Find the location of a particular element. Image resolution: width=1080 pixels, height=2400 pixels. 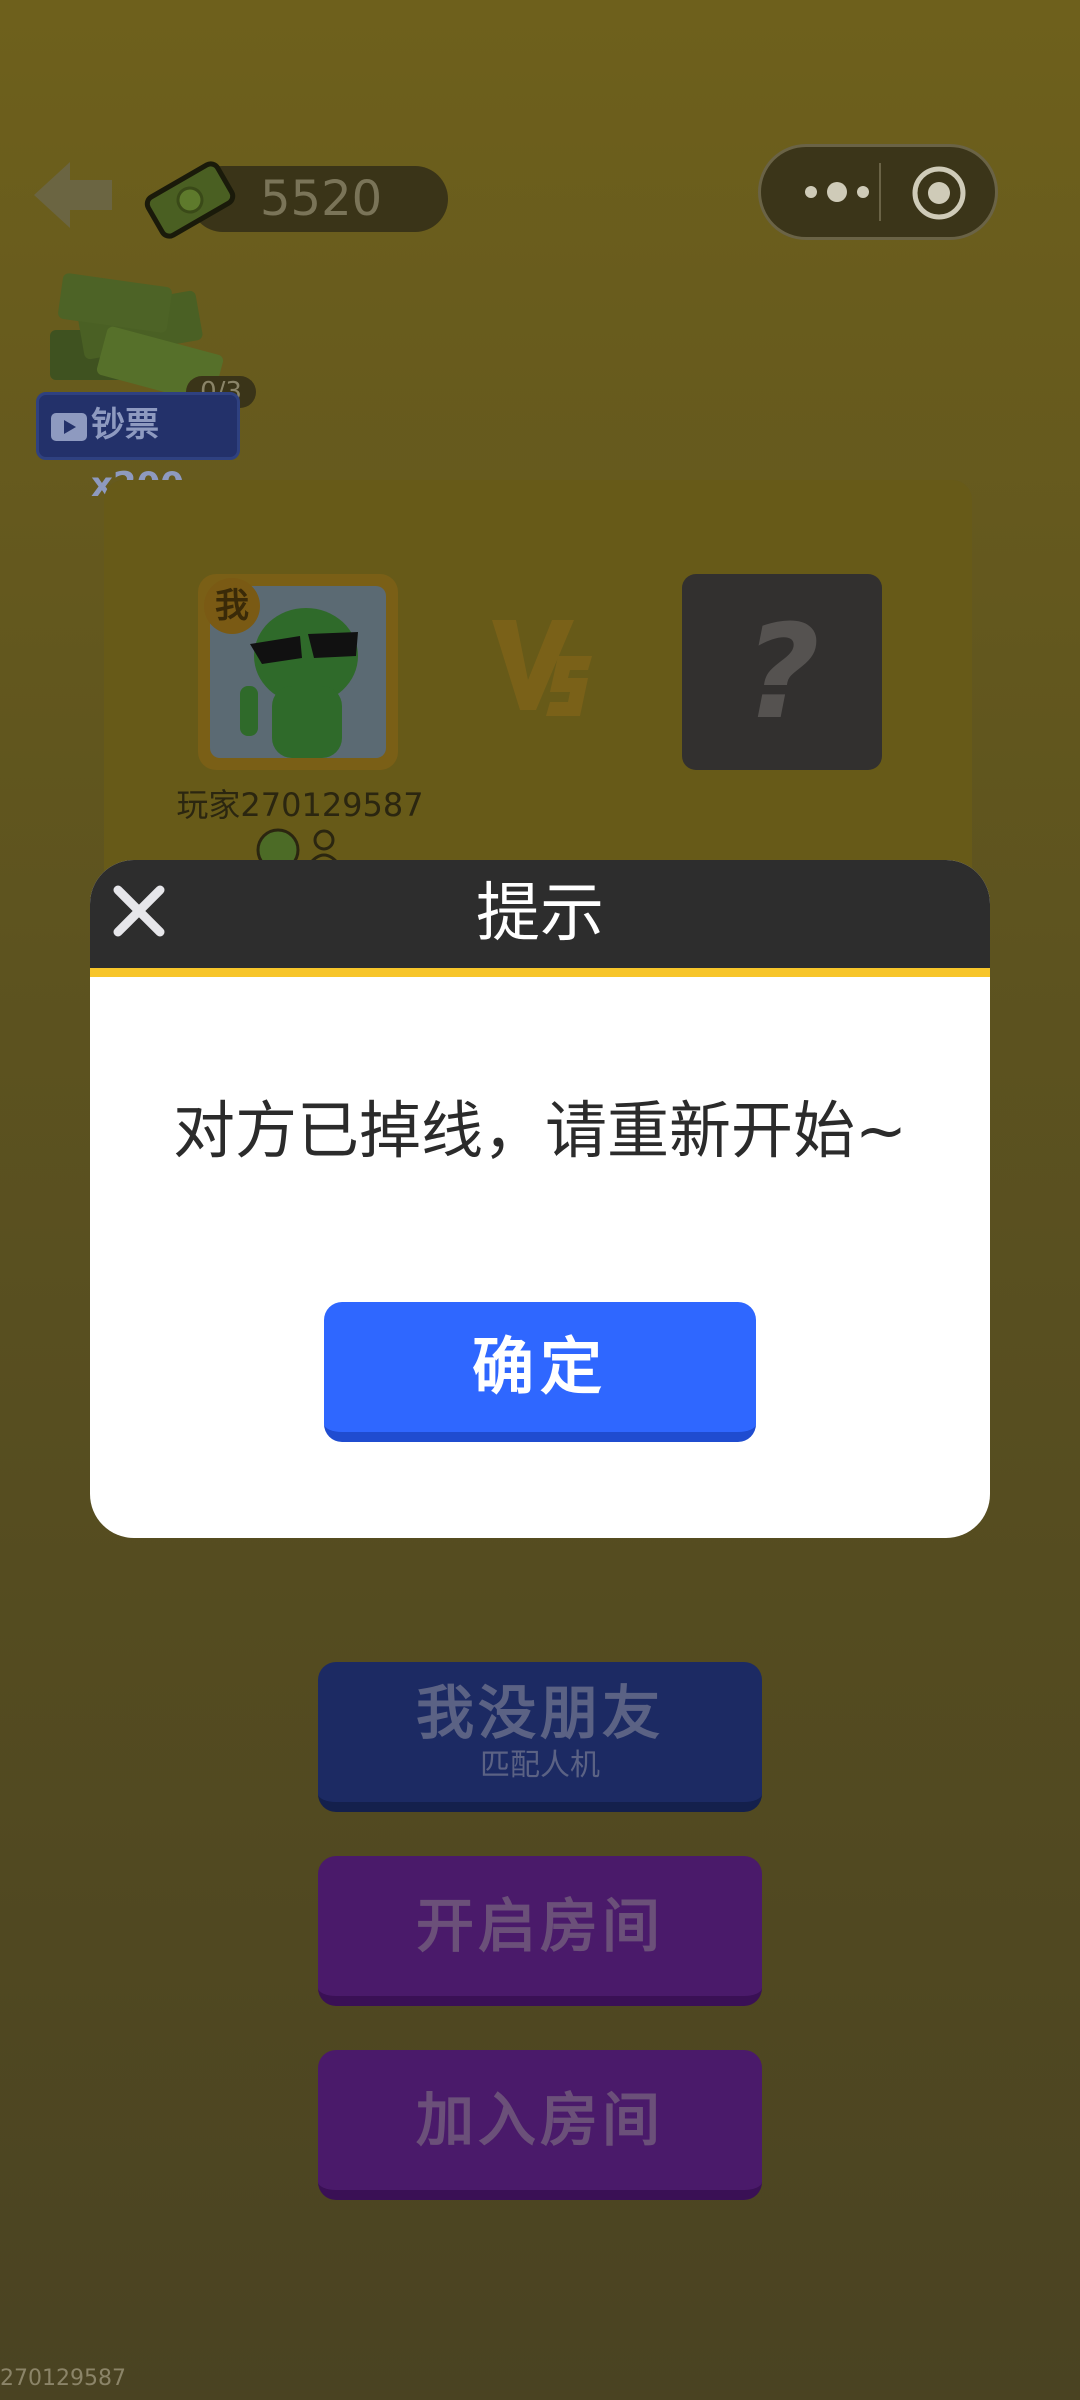

question-mark: ? is located at coordinates (782, 672).